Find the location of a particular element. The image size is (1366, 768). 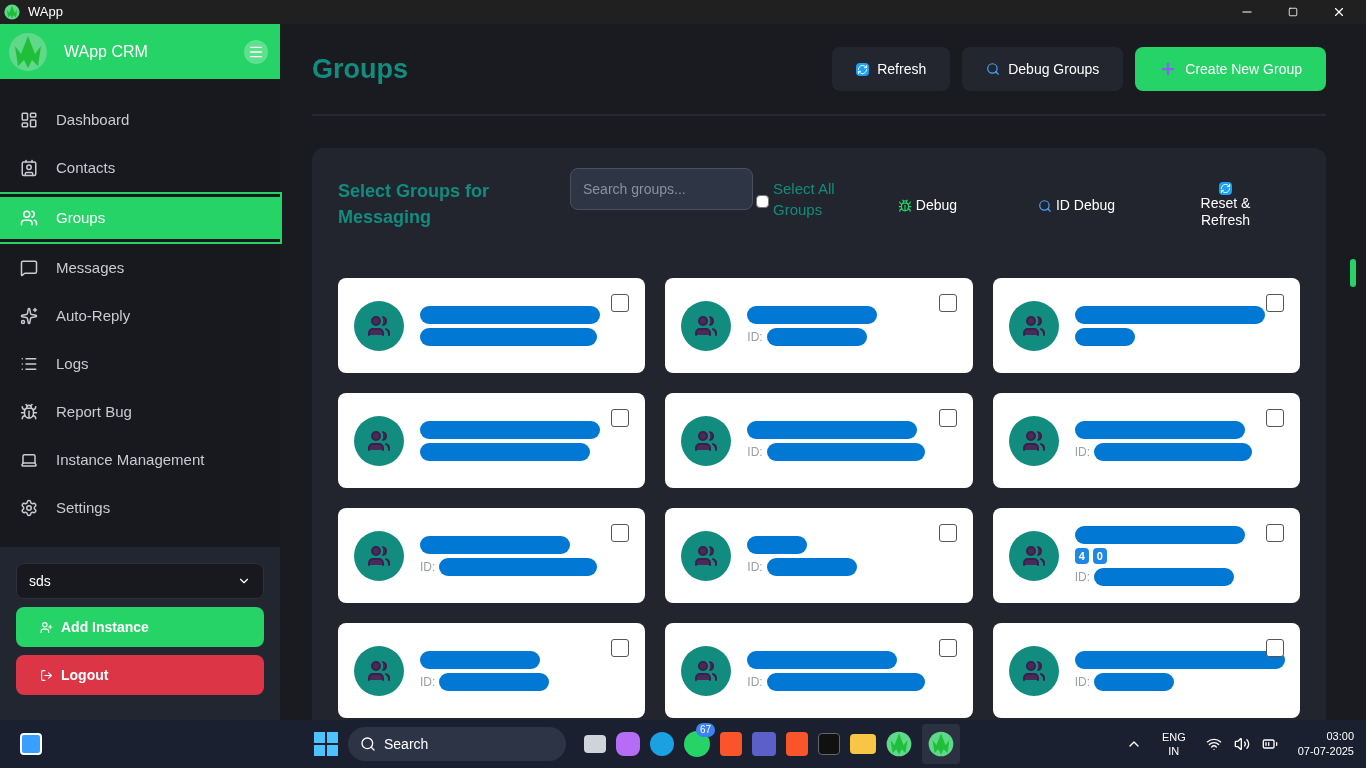

sidebar-item: Instance Management is located at coordinates (140, 460).